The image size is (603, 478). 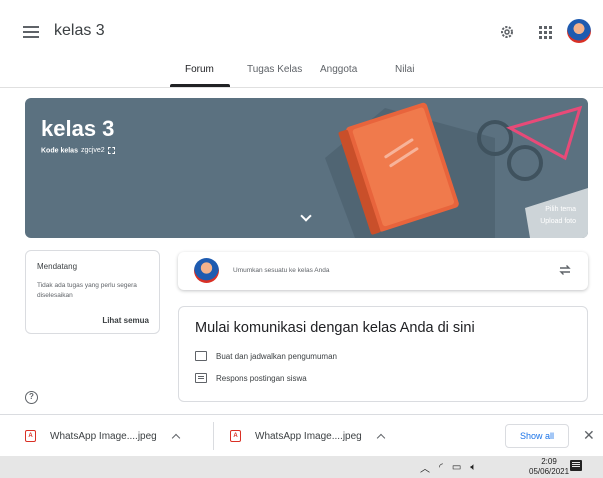 What do you see at coordinates (338, 69) in the screenshot?
I see `tab-anggota: Anggota` at bounding box center [338, 69].